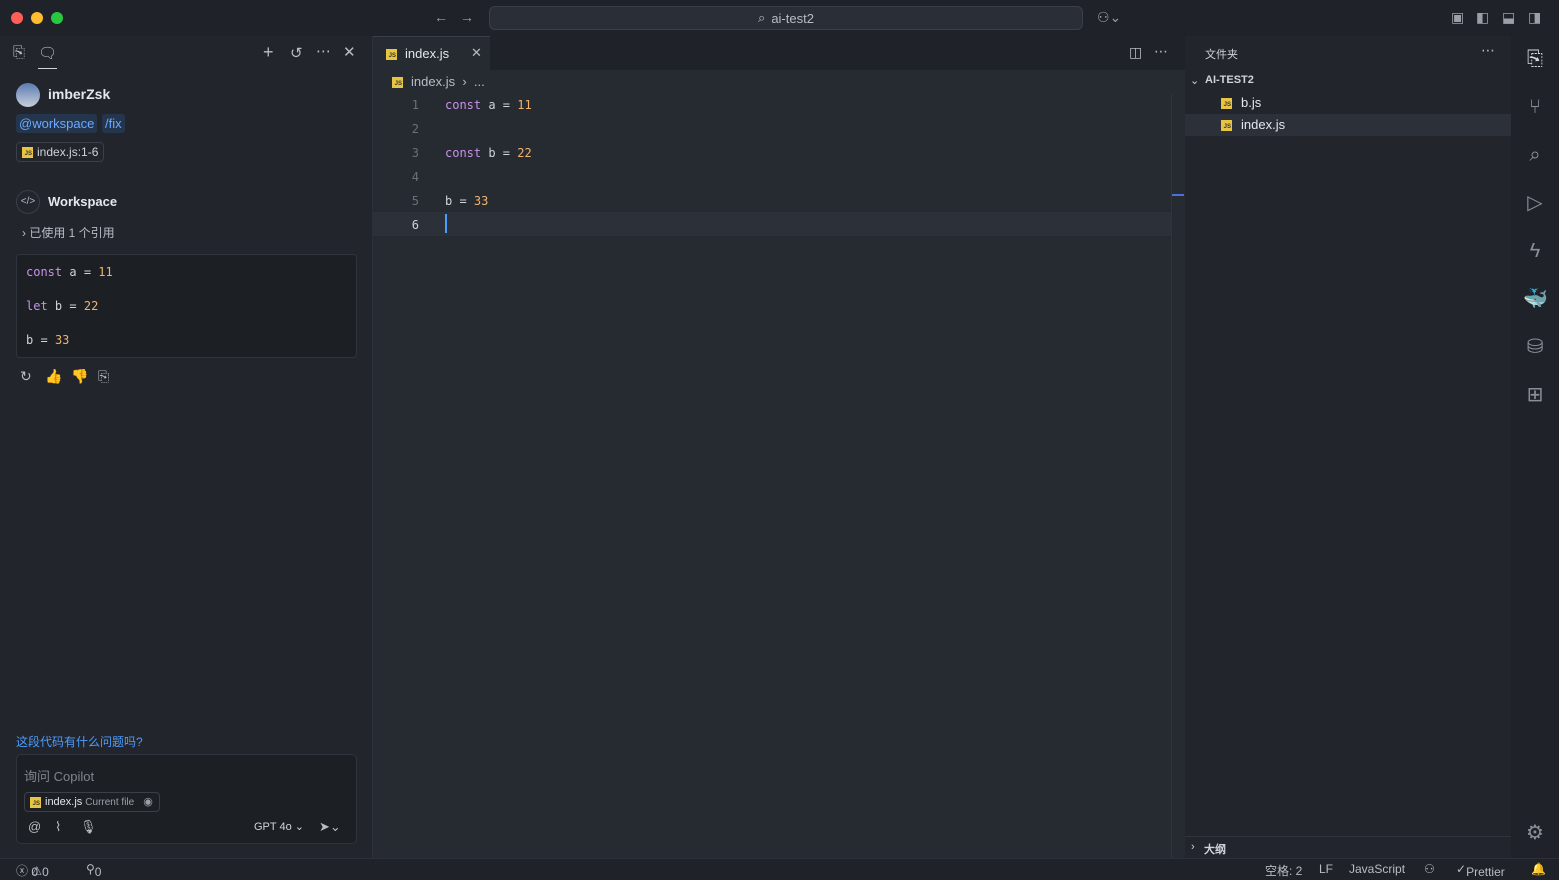  I want to click on close-icon: ✕, so click(349, 52).